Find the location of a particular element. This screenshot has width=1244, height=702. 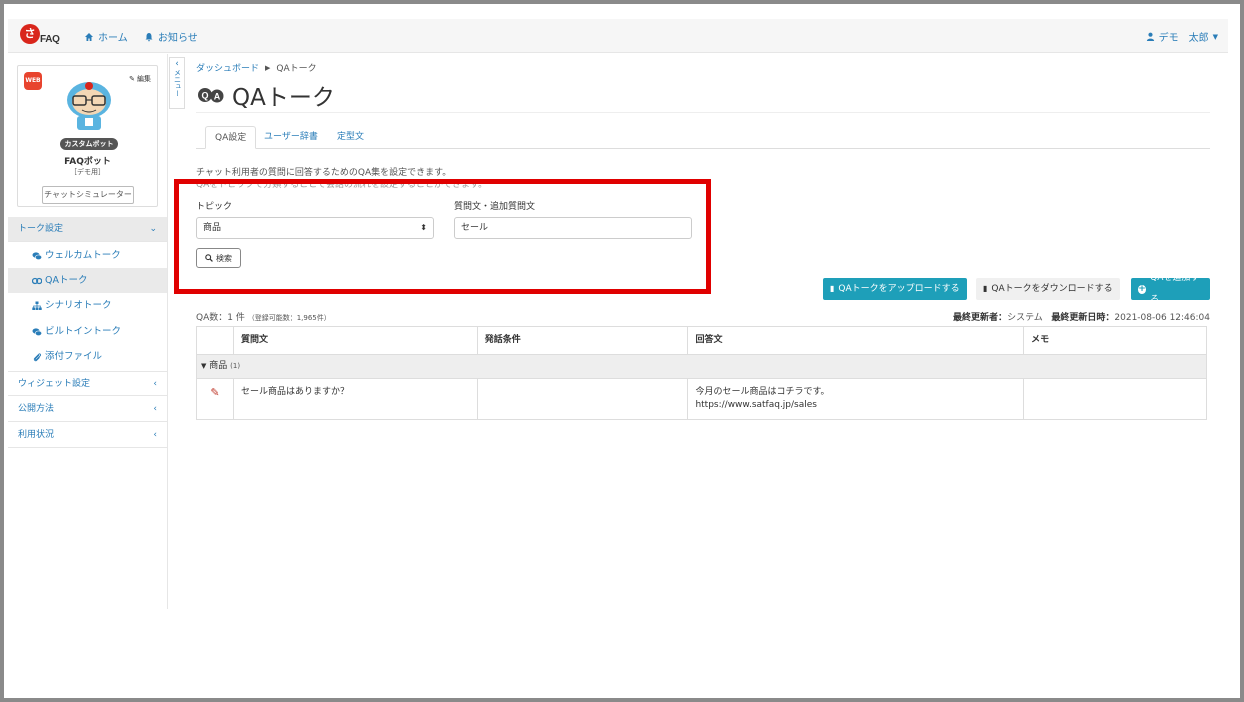

sidebar-item-welcome-talk: ウェルカムトーク is located at coordinates (87, 255).